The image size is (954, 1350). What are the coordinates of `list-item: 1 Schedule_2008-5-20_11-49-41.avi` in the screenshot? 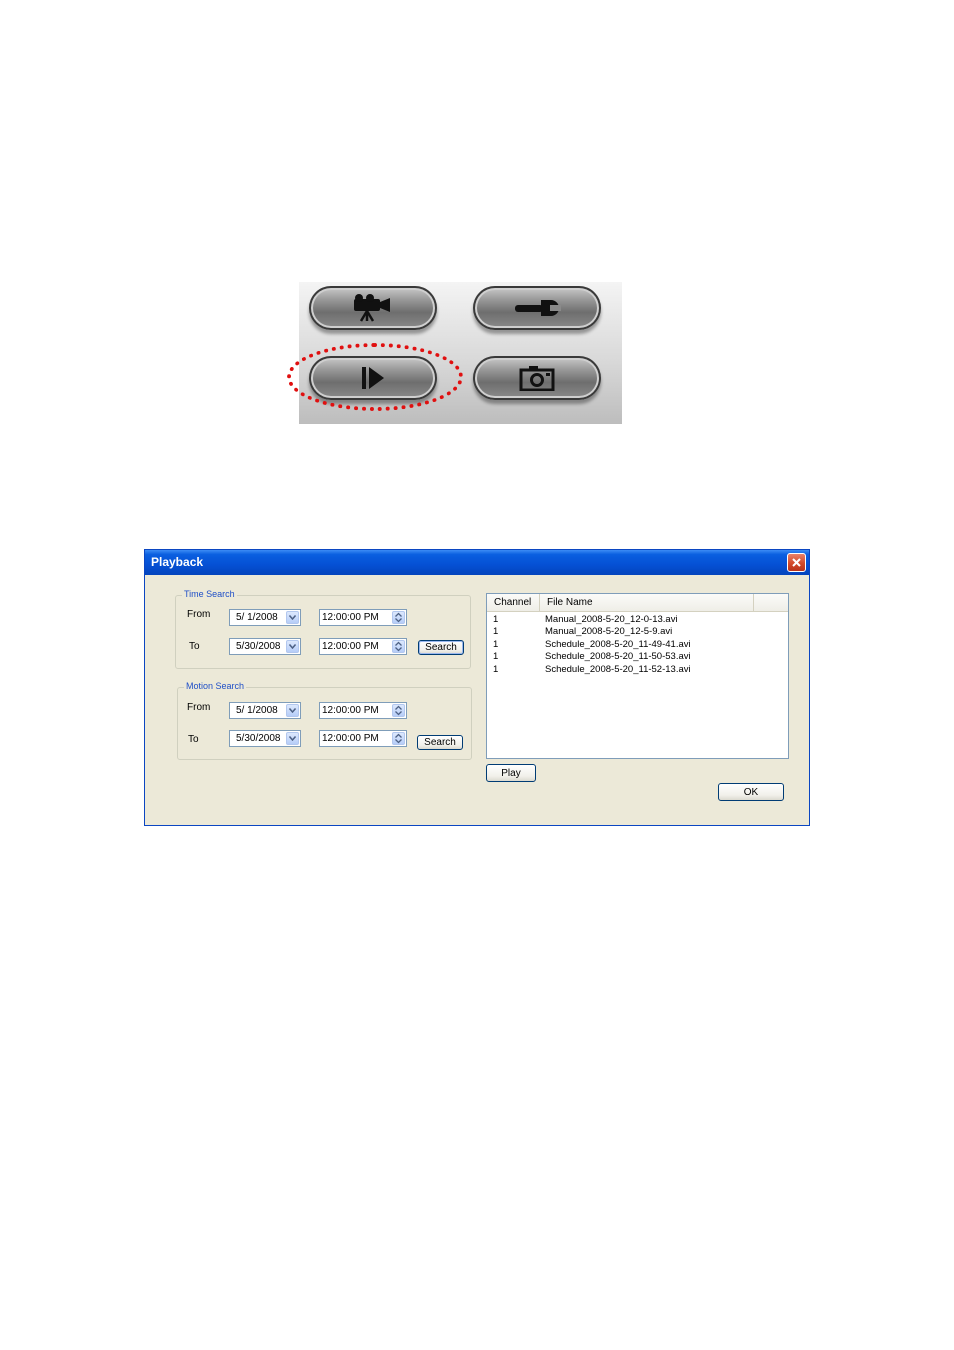 It's located at (637, 645).